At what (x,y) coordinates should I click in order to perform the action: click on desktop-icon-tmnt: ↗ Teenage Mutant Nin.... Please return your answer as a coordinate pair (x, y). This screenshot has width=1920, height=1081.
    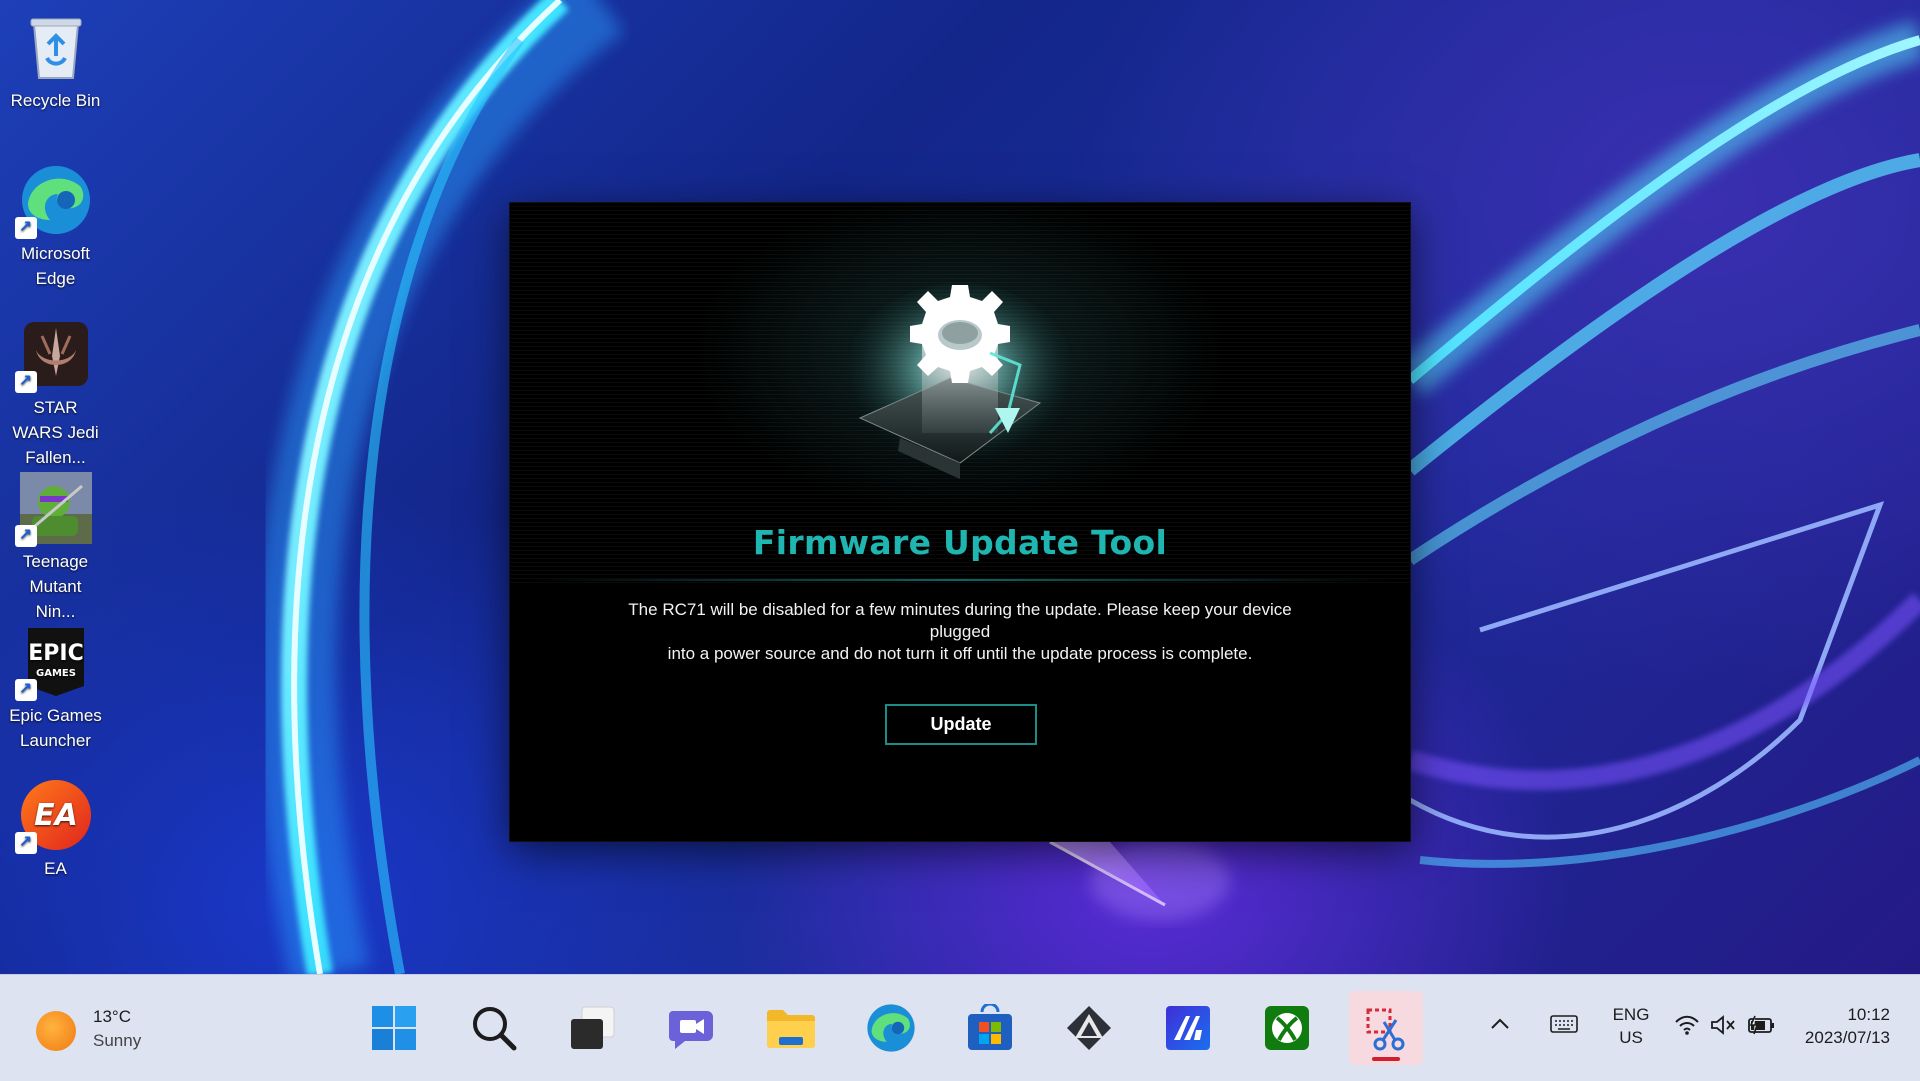
    Looking at the image, I should click on (55, 542).